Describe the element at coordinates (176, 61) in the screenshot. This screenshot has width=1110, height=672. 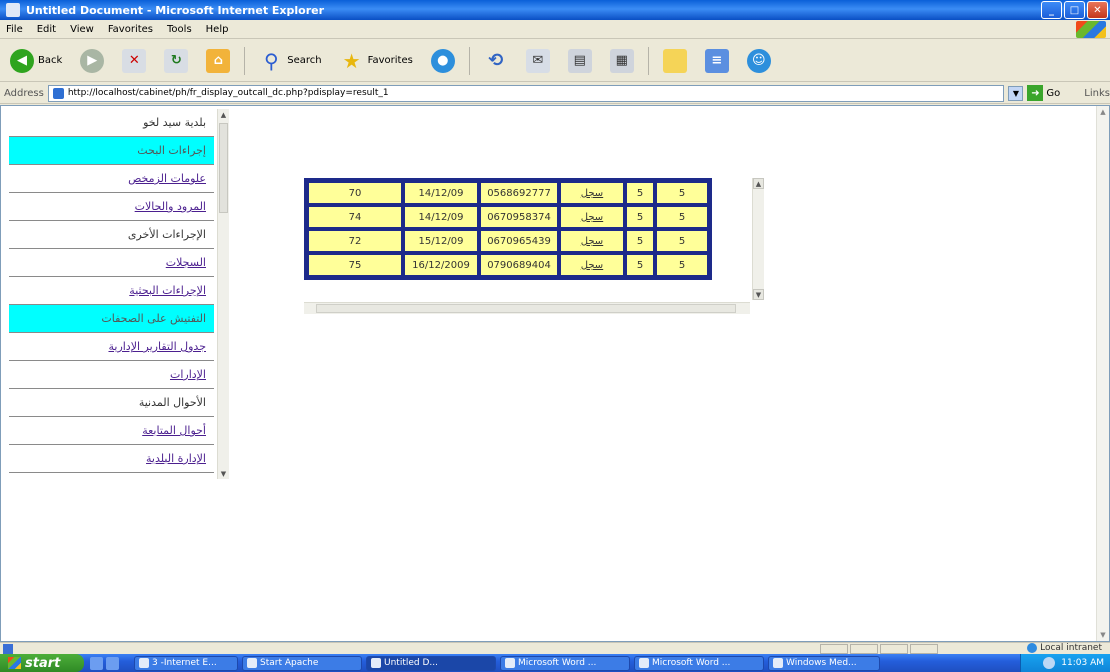
I see `refresh-button: ↻` at that location.